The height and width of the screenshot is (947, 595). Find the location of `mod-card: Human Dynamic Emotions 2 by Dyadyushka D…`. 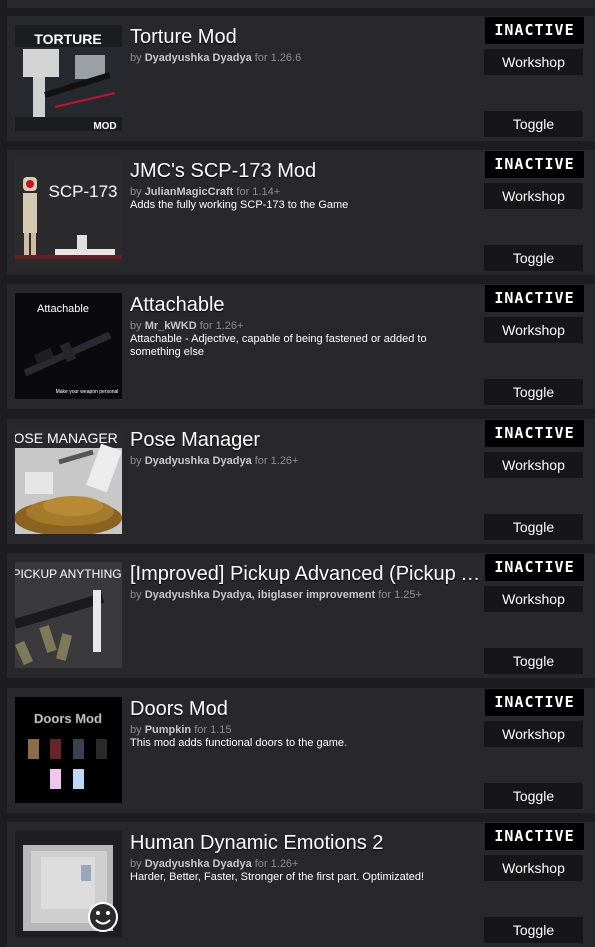

mod-card: Human Dynamic Emotions 2 by Dyadyushka D… is located at coordinates (301, 884).